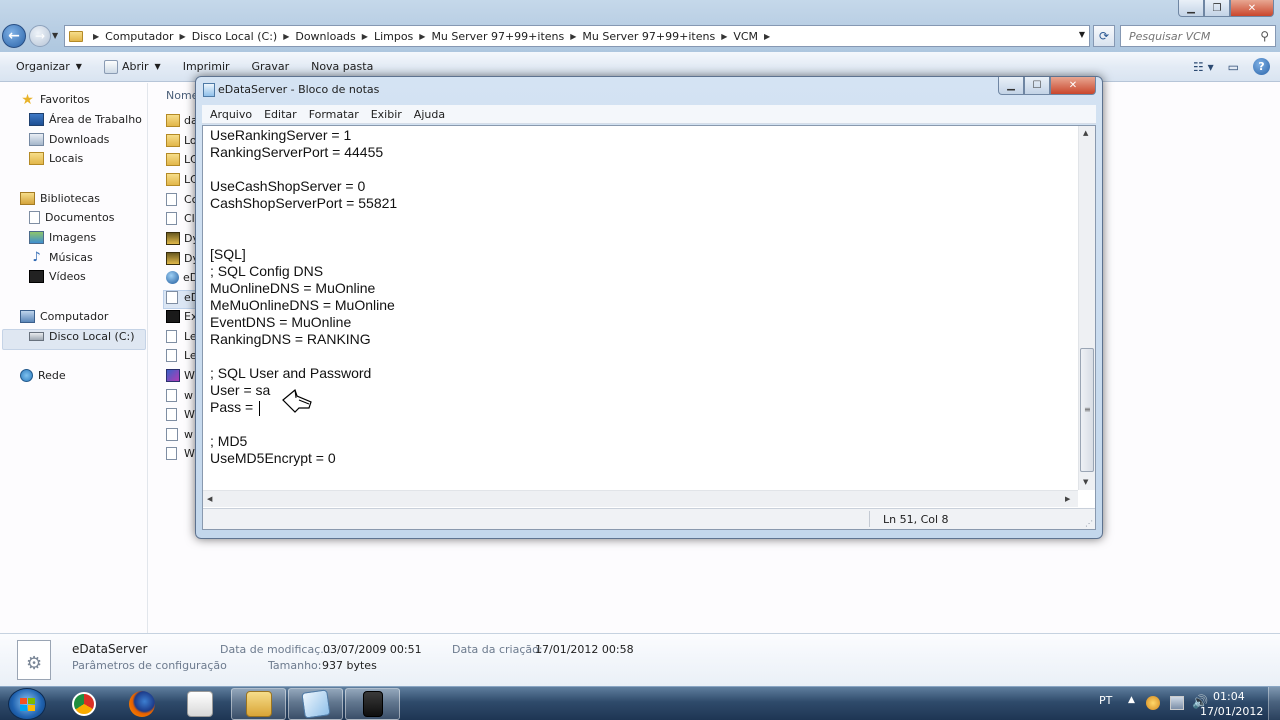  I want to click on text-line: RankingServerPort = 44455, so click(640, 152).